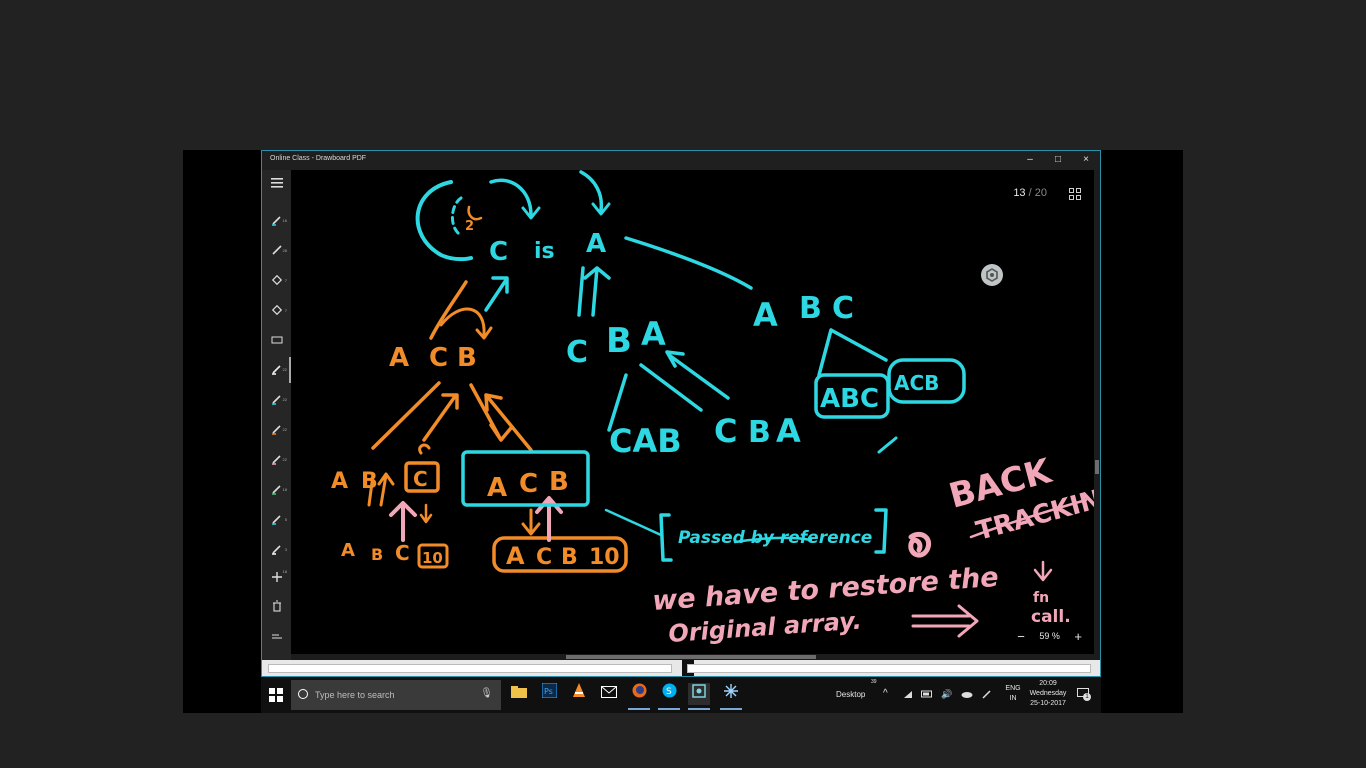  What do you see at coordinates (277, 372) in the screenshot?
I see `pen-tool-2-icon: 22` at bounding box center [277, 372].